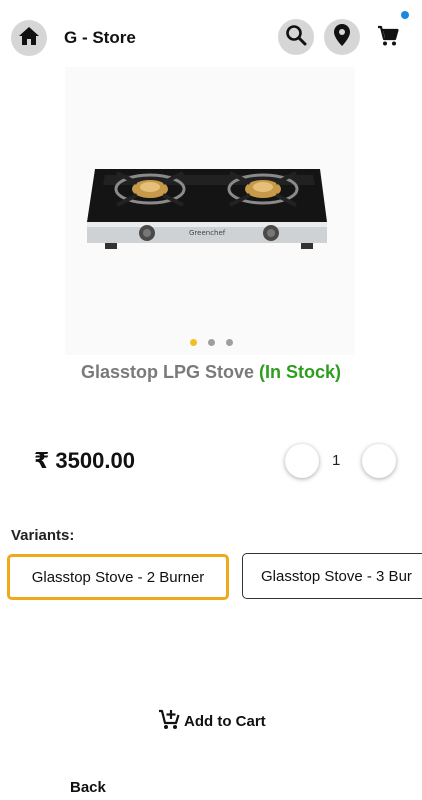  Describe the element at coordinates (167, 372) in the screenshot. I see `product-name: Glasstop LPG Stove` at that location.